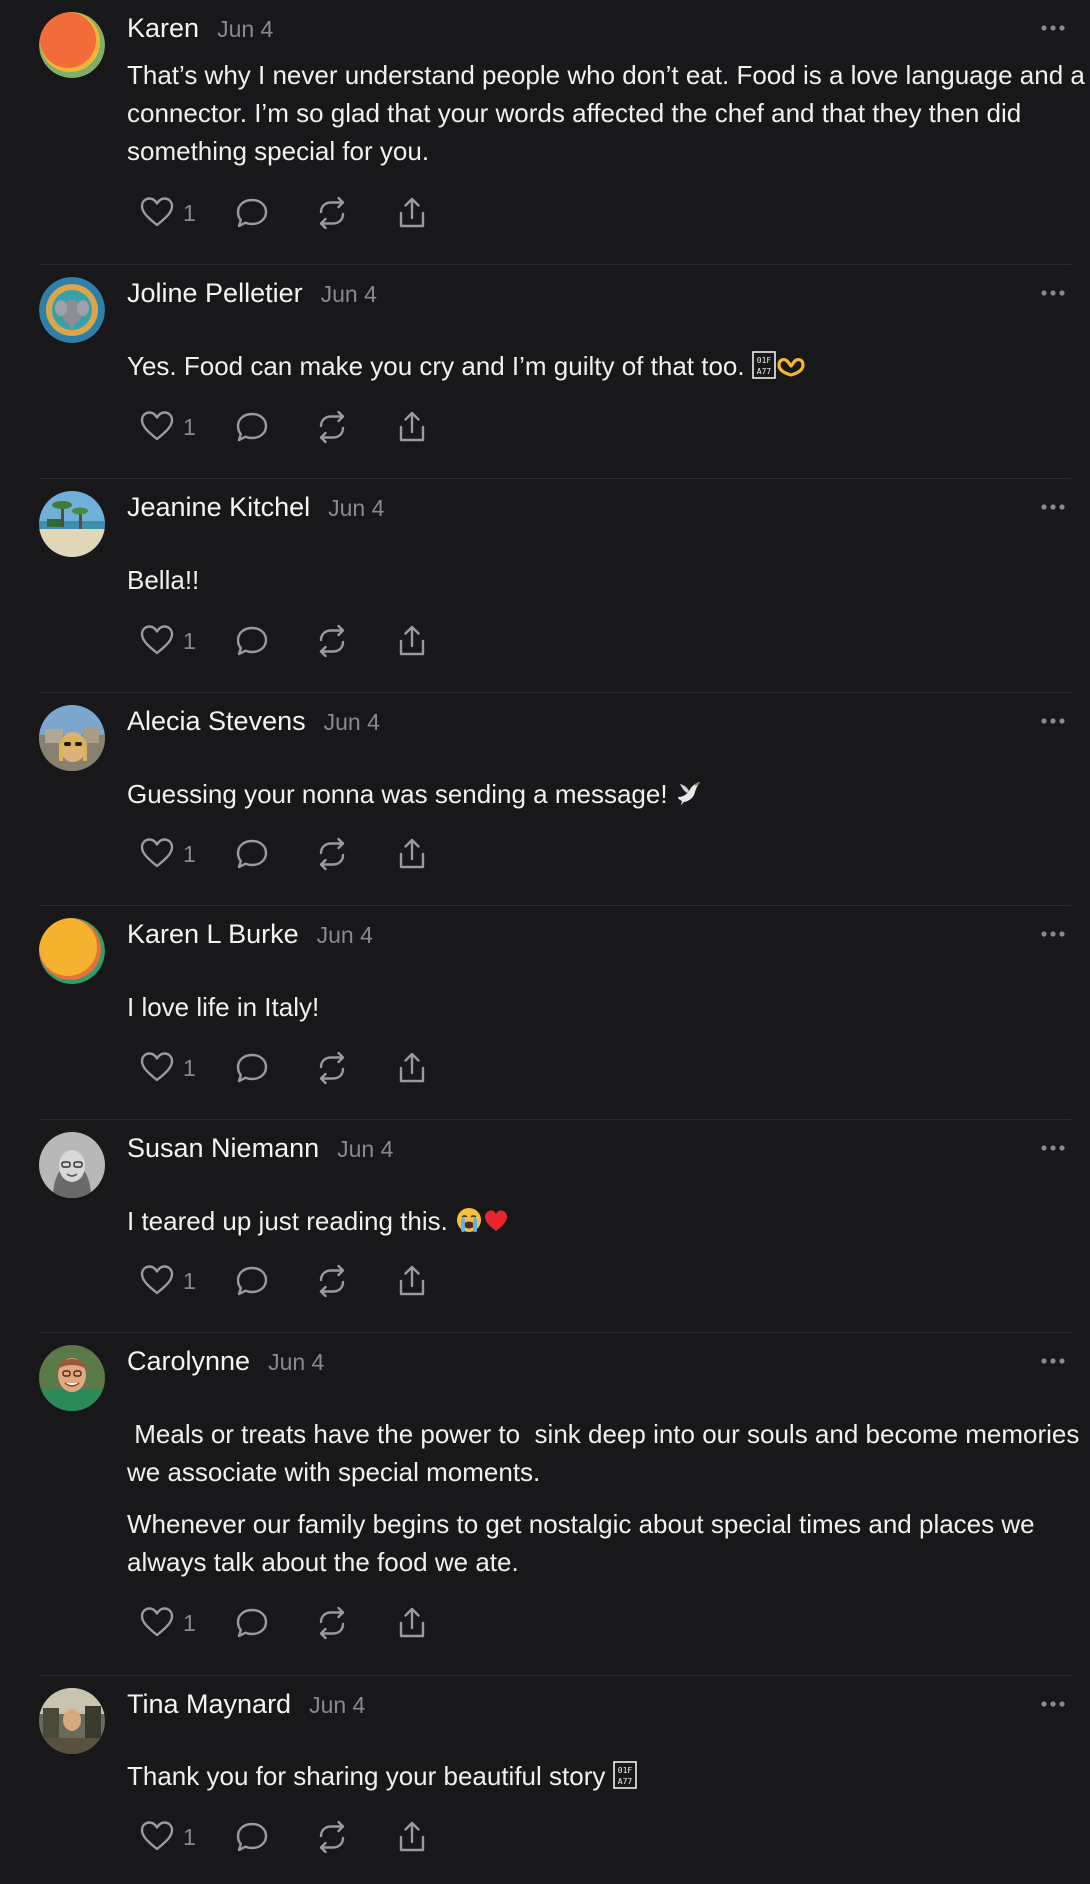 Image resolution: width=1090 pixels, height=1884 pixels. What do you see at coordinates (764, 371) in the screenshot?
I see `svg-text: A77` at bounding box center [764, 371].